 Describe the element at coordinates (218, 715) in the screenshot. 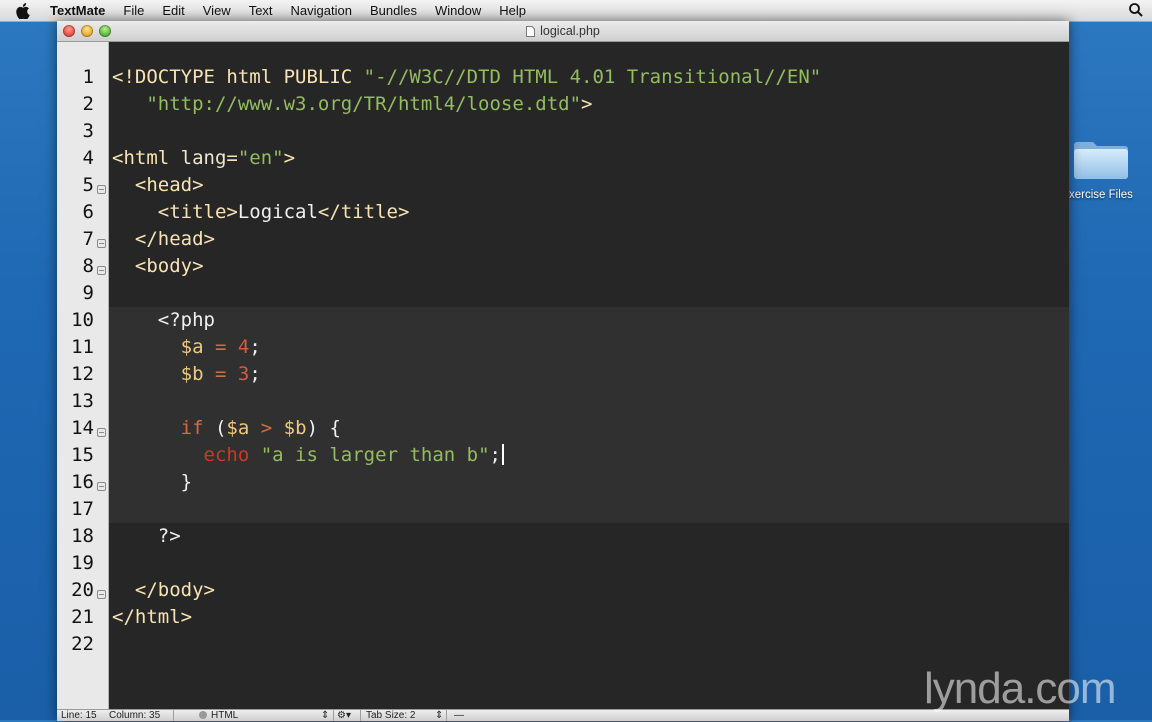

I see `language-selector: HTML` at that location.